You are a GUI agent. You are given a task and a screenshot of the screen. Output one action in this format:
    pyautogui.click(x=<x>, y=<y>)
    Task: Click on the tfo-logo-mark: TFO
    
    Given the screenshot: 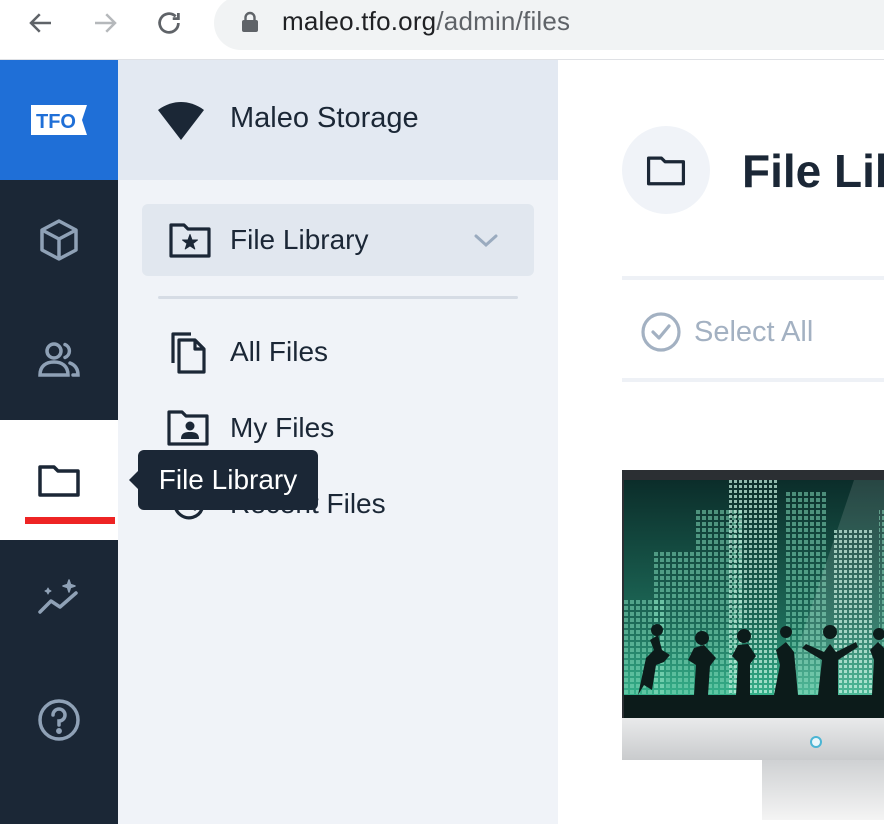 What is the action you would take?
    pyautogui.click(x=59, y=120)
    